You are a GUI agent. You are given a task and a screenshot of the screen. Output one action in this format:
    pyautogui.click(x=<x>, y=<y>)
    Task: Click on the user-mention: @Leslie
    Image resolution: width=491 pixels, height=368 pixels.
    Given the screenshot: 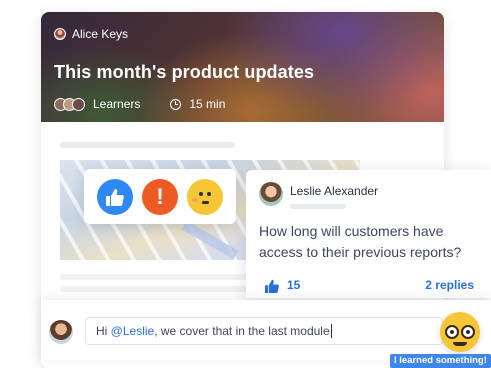 What is the action you would take?
    pyautogui.click(x=133, y=331)
    